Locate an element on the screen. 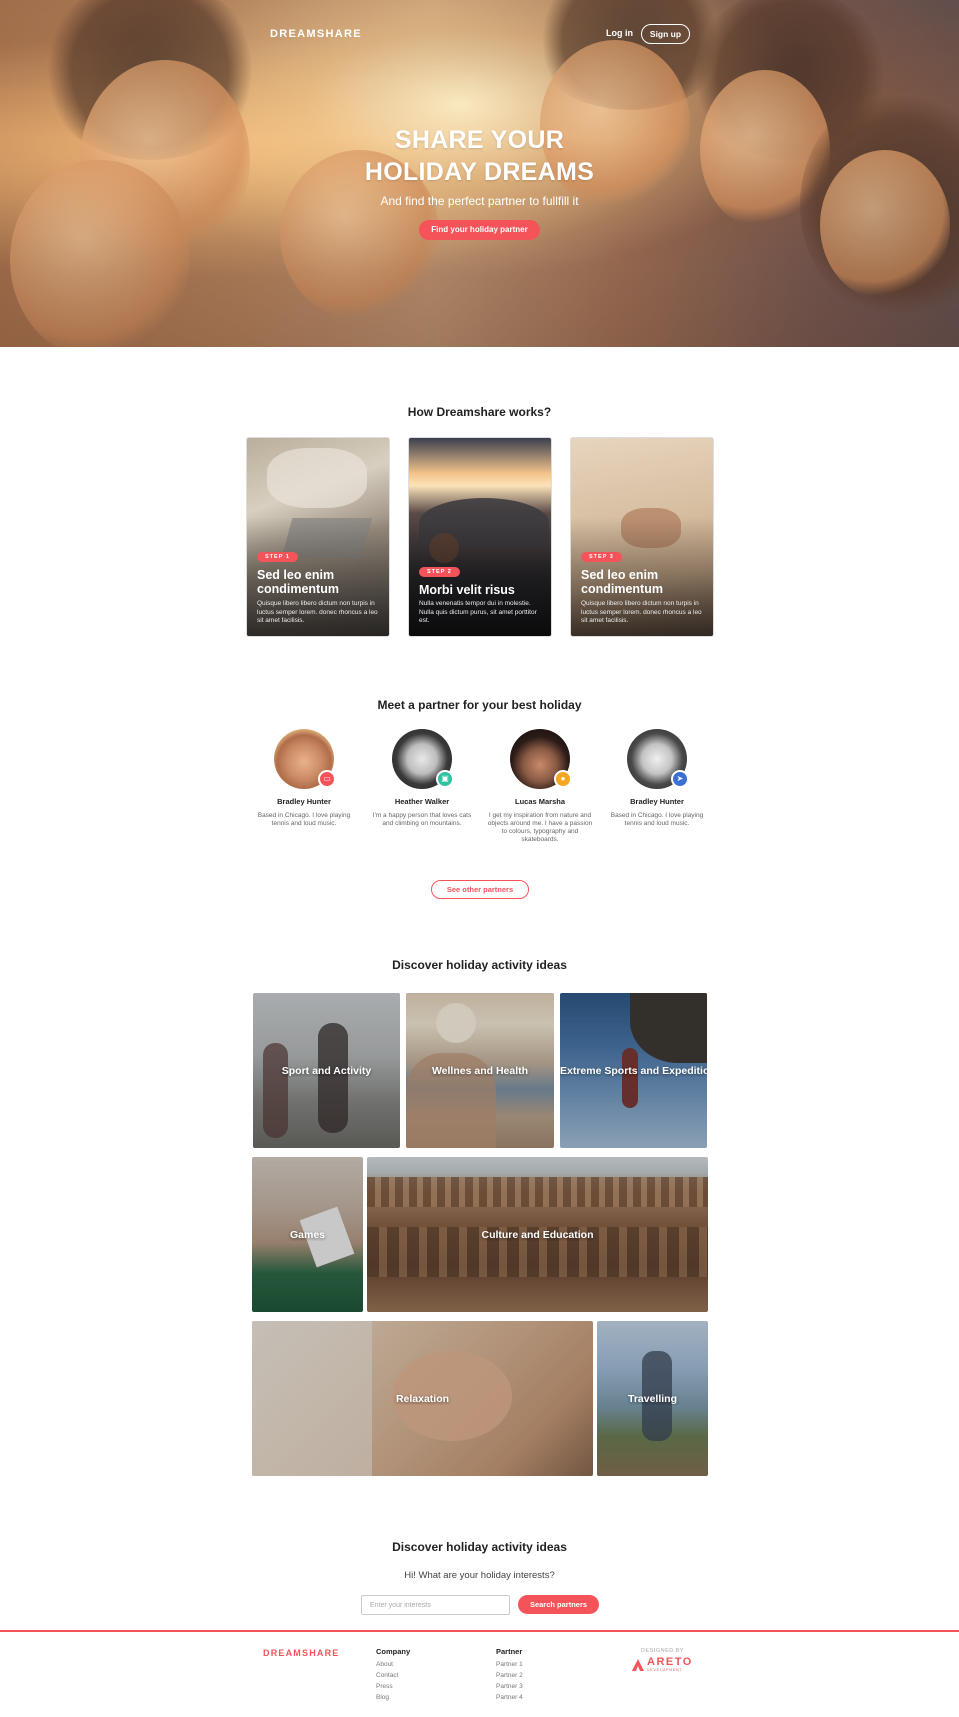 The width and height of the screenshot is (959, 1717). activity-tile-extreme: Extreme Sports and Expedition is located at coordinates (633, 1070).